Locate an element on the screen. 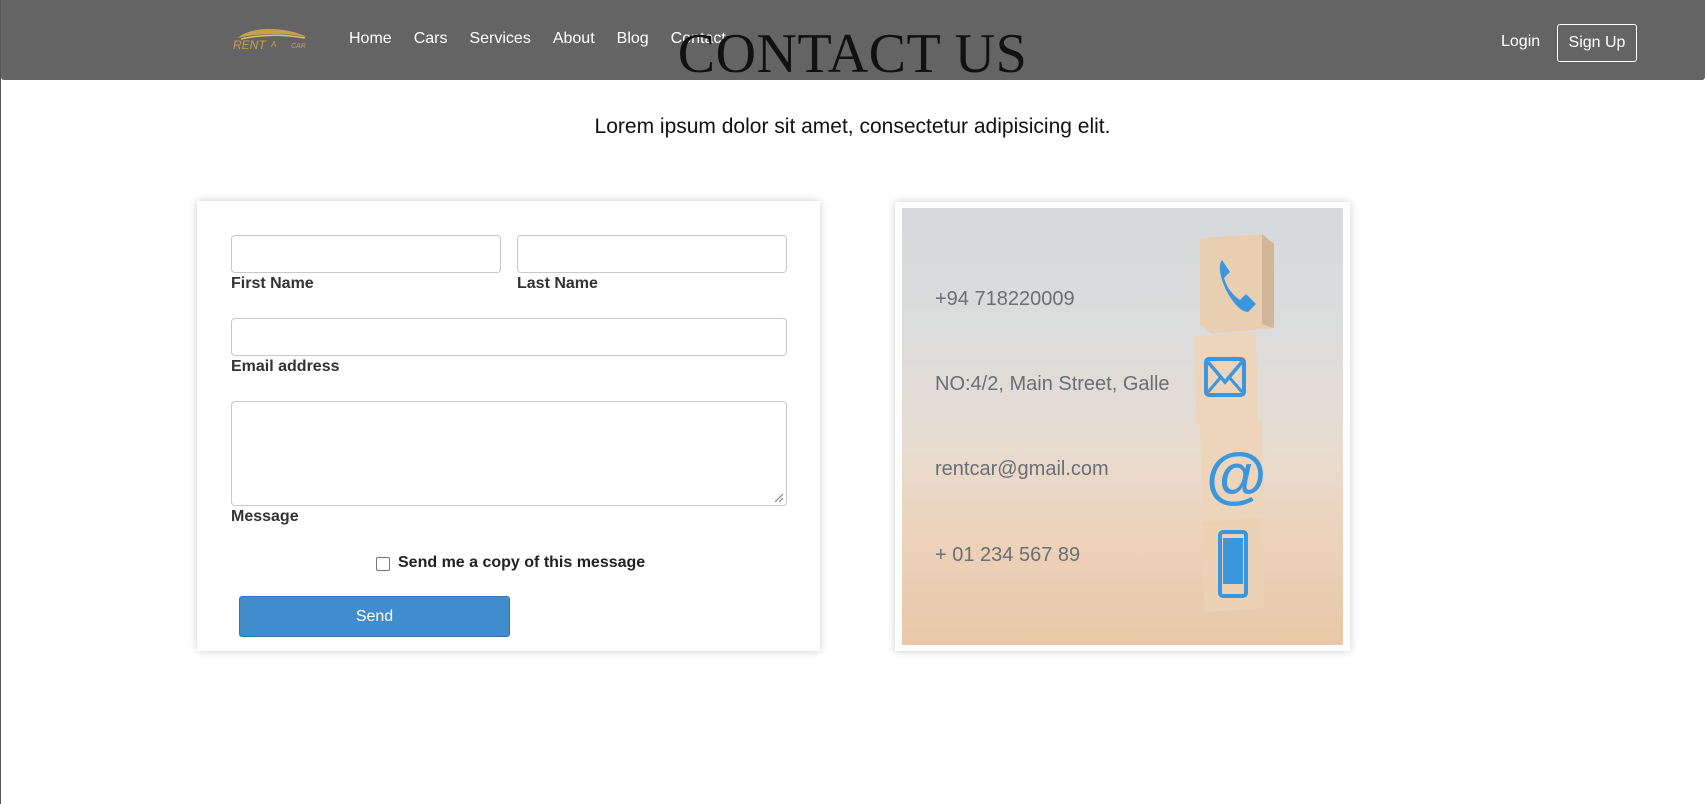 The height and width of the screenshot is (804, 1705). svg-text: A is located at coordinates (273, 44).